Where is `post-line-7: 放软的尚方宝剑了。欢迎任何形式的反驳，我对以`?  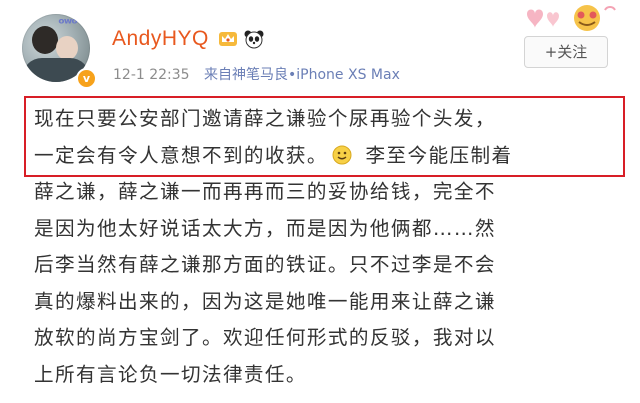 post-line-7: 放软的尚方宝剑了。欢迎任何形式的反驳，我对以 is located at coordinates (265, 337).